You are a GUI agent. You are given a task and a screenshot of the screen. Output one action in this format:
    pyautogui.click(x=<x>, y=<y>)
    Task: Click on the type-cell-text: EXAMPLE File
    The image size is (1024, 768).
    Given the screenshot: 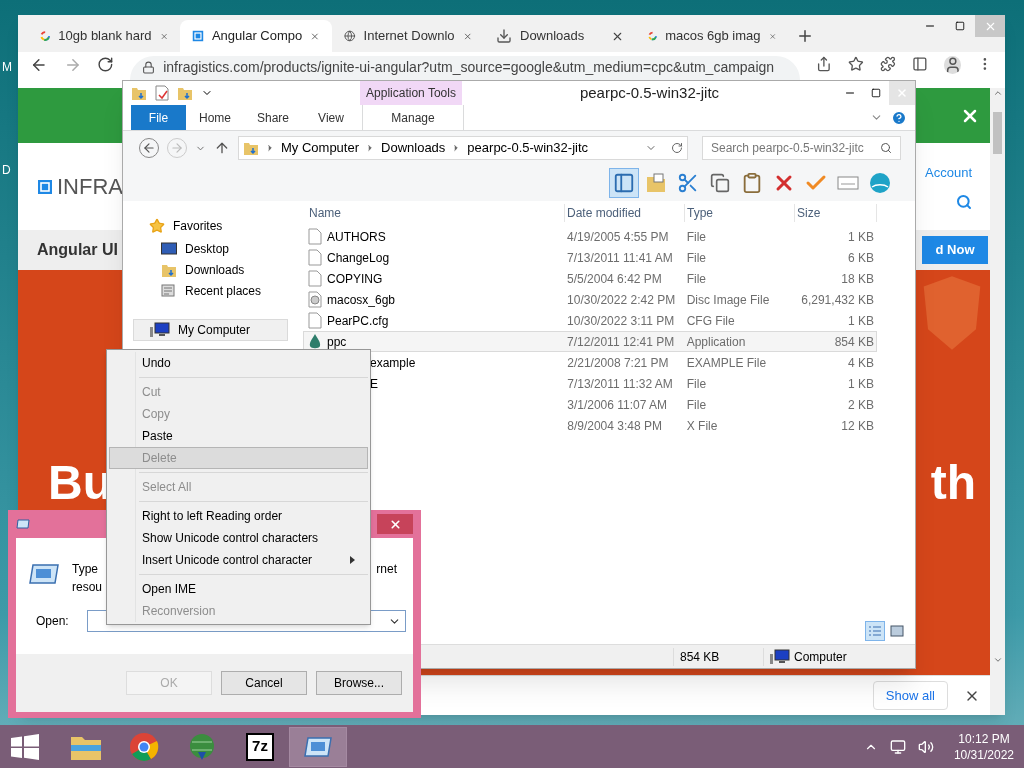 What is the action you would take?
    pyautogui.click(x=726, y=363)
    